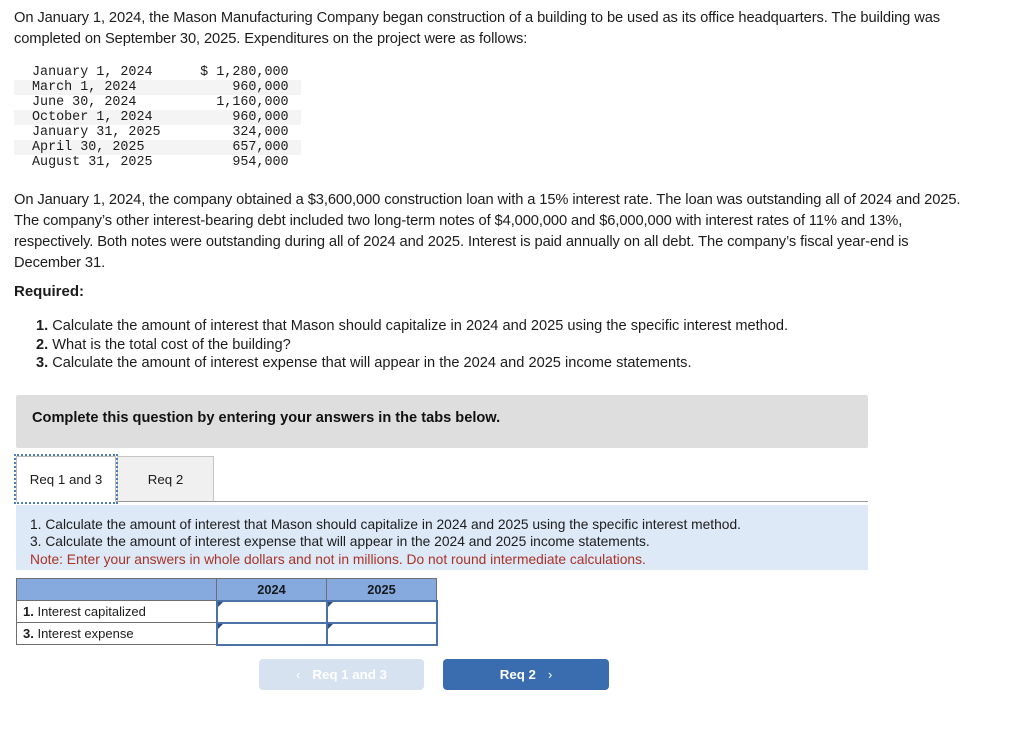 Image resolution: width=1028 pixels, height=740 pixels. Describe the element at coordinates (157, 162) in the screenshot. I see `table-row: August 31, 2025 954,000` at that location.